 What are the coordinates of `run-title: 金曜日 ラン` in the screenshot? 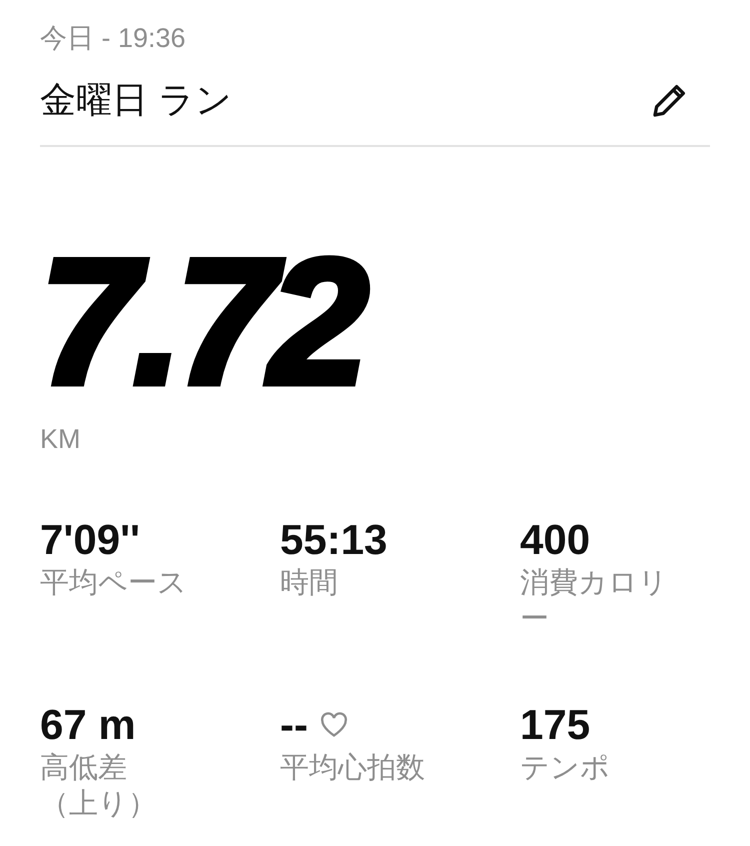 It's located at (136, 100).